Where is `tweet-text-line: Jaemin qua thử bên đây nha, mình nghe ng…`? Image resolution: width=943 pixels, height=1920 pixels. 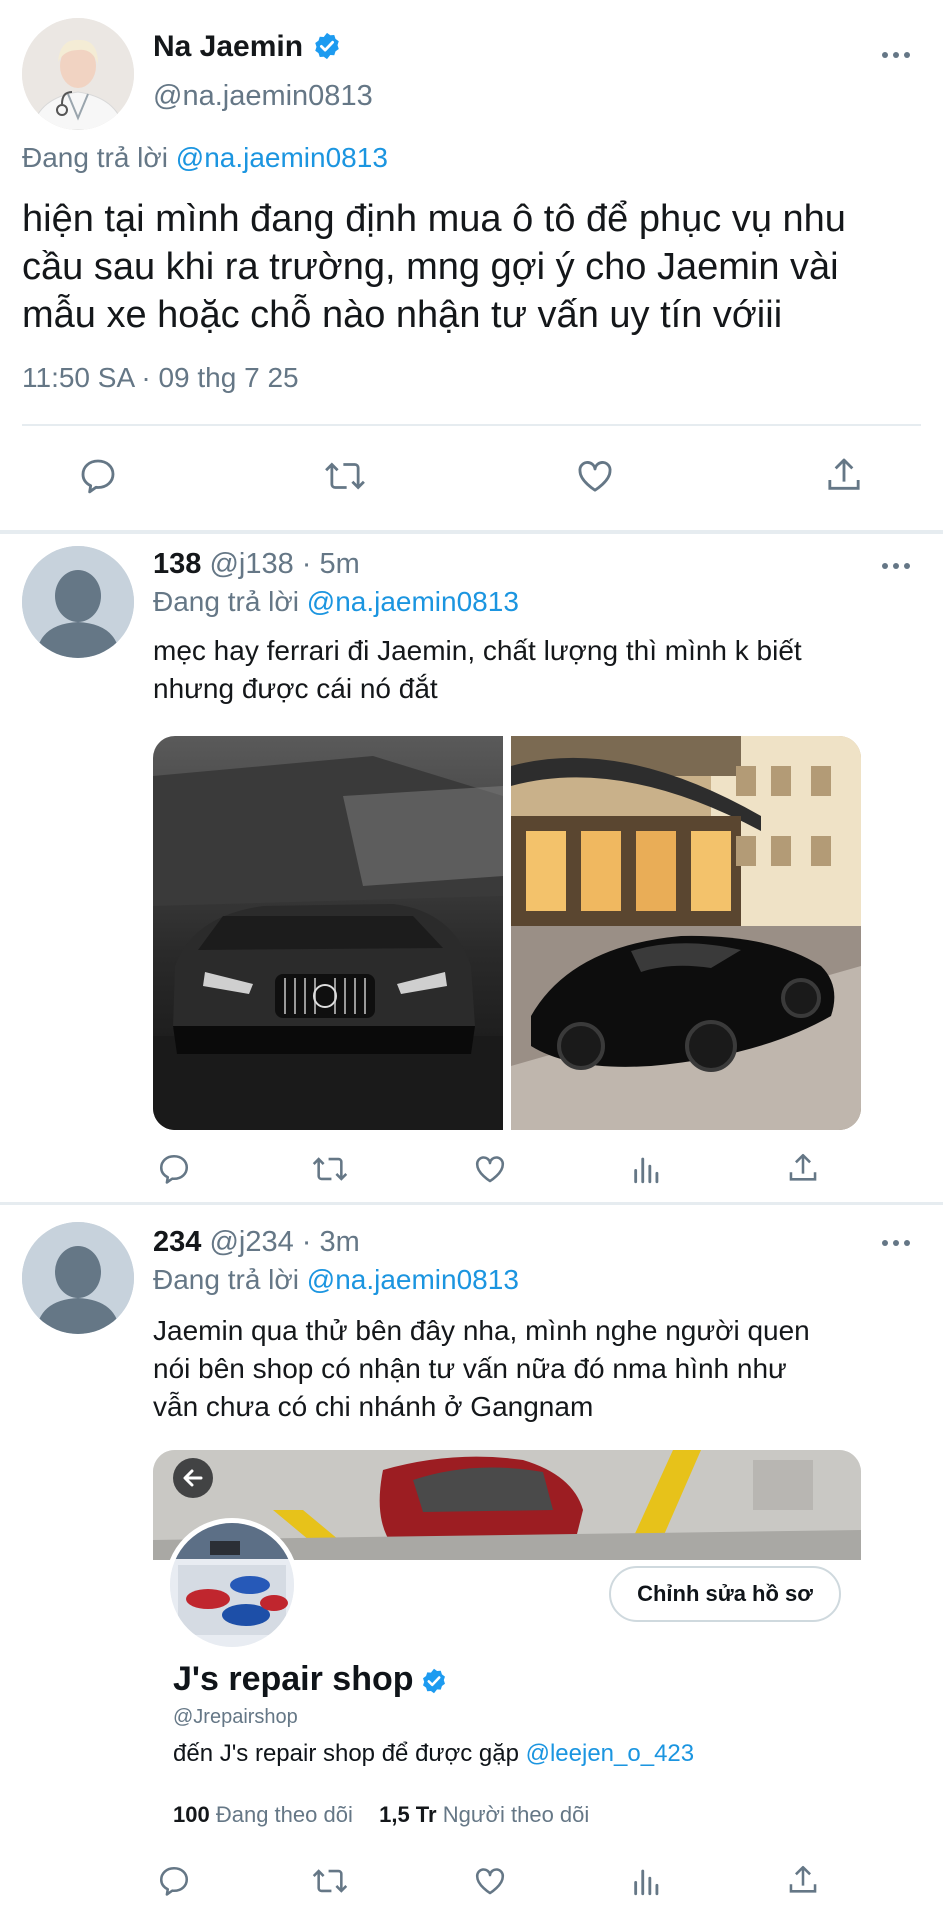 tweet-text-line: Jaemin qua thử bên đây nha, mình nghe ng… is located at coordinates (481, 1330).